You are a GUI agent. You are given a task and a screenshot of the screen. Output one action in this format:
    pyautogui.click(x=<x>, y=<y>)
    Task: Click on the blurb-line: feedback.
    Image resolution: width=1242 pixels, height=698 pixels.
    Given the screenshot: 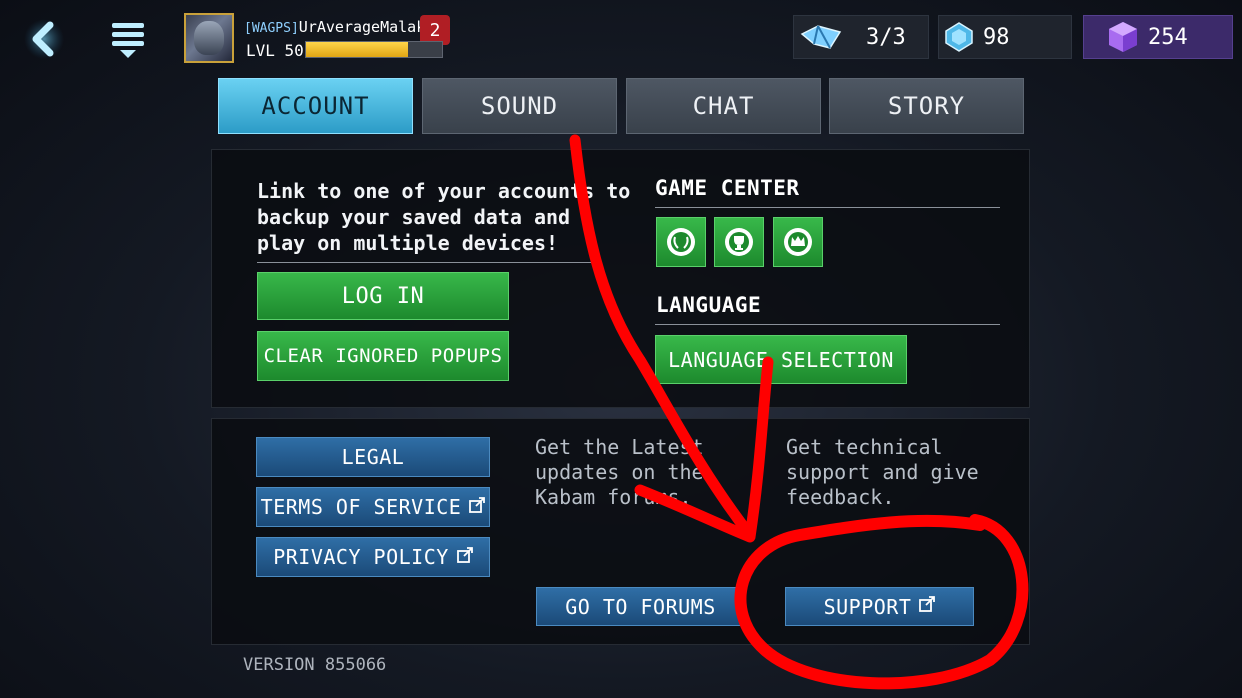 What is the action you would take?
    pyautogui.click(x=840, y=497)
    